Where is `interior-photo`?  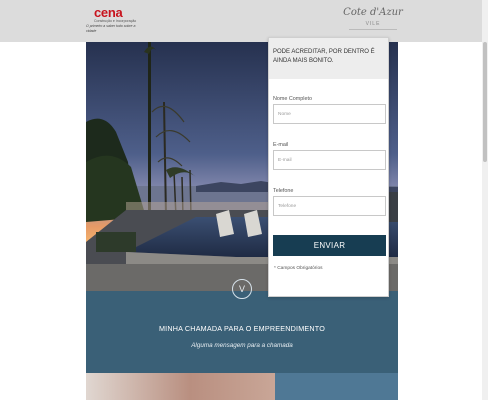 interior-photo is located at coordinates (180, 386).